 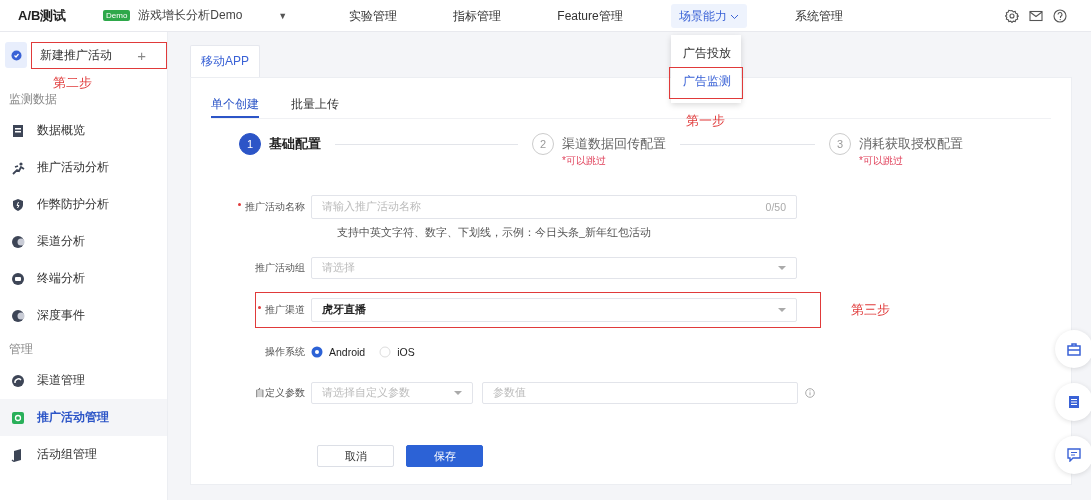 What do you see at coordinates (83, 204) in the screenshot?
I see `sidebar-item: 作弊防护分析` at bounding box center [83, 204].